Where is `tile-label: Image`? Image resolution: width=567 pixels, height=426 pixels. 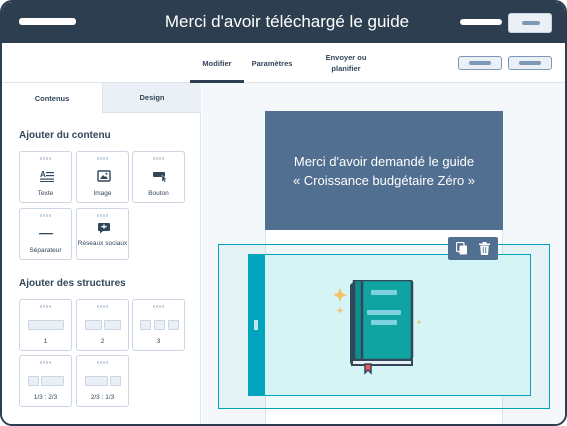
tile-label: Image is located at coordinates (102, 193).